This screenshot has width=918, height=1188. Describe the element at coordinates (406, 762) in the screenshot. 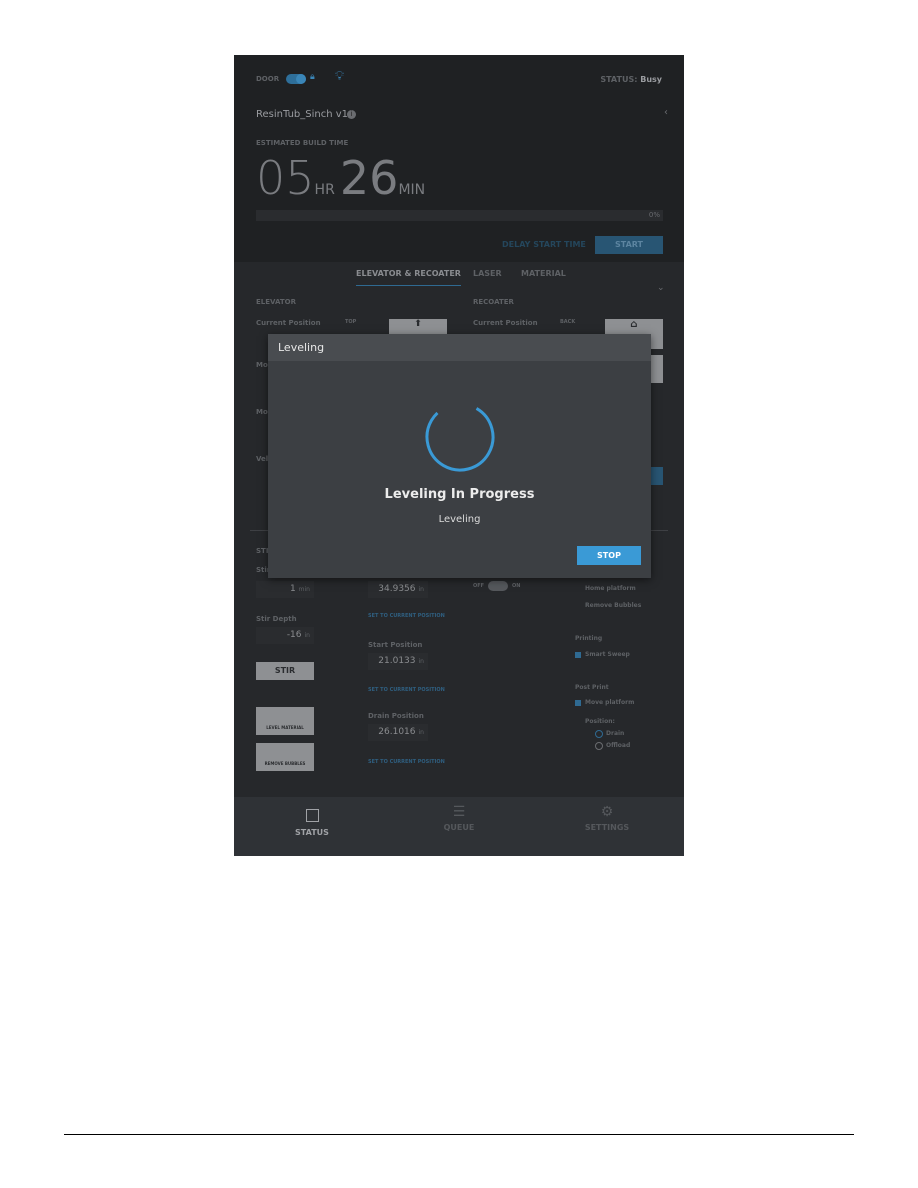

I see `set-current-position-link-3: SET TO CURRENT POSITION` at that location.